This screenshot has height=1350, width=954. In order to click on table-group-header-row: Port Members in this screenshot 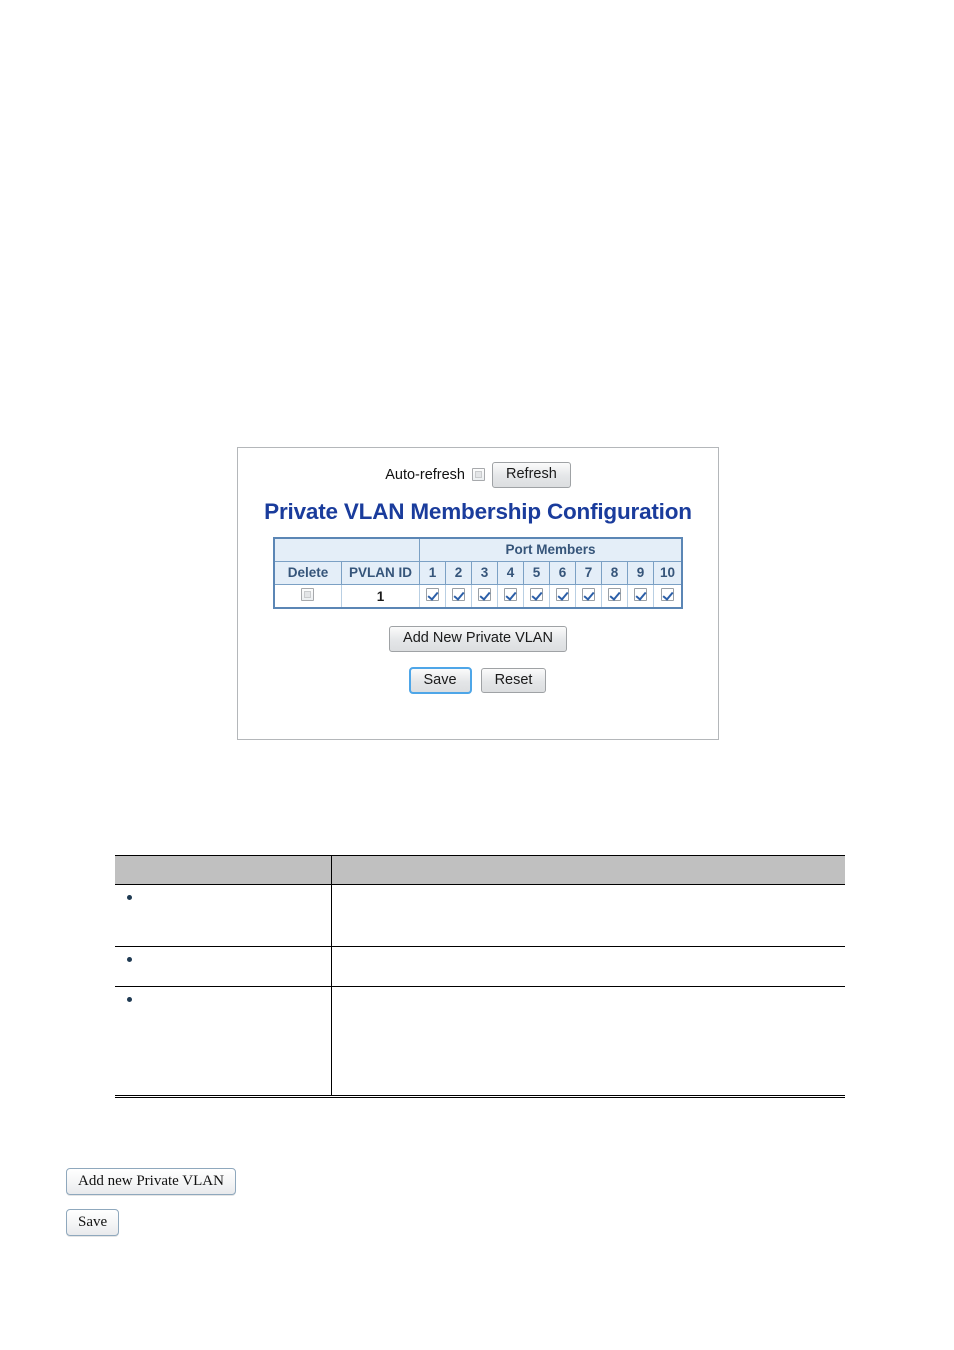, I will do `click(478, 549)`.